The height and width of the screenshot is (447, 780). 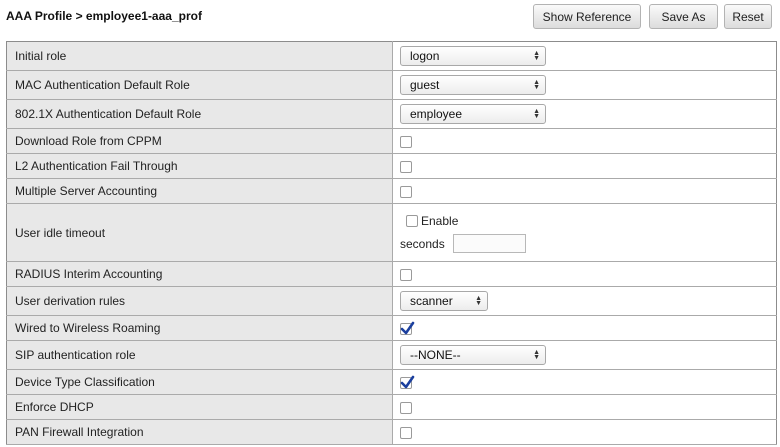 What do you see at coordinates (199, 114) in the screenshot?
I see `row-label-8021x-auth-default-role: 802.1X Authentication Default Role` at bounding box center [199, 114].